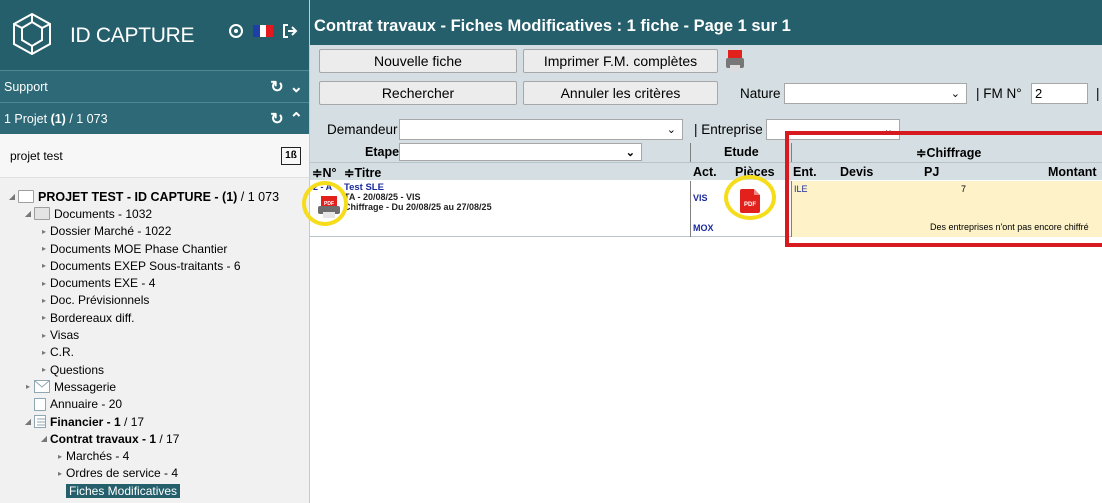 This screenshot has height=503, width=1102. What do you see at coordinates (236, 31) in the screenshot?
I see `support-icon` at bounding box center [236, 31].